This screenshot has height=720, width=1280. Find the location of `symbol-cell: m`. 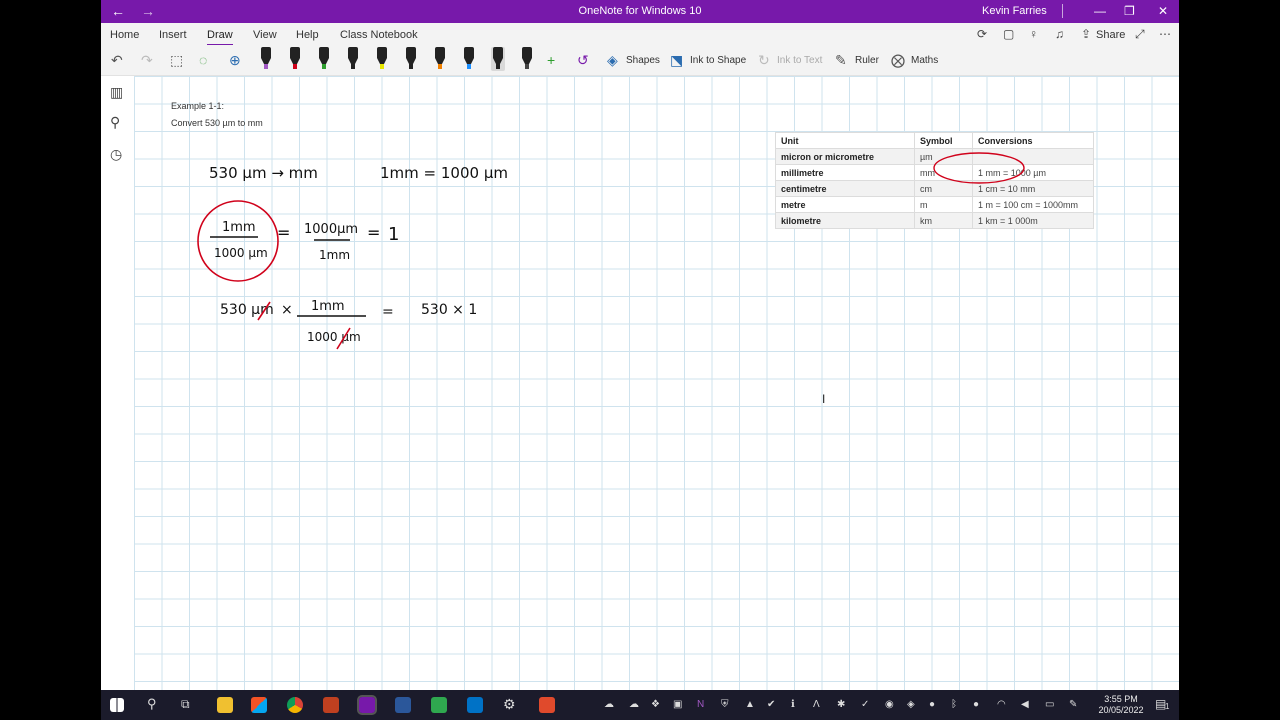

symbol-cell: m is located at coordinates (943, 204).